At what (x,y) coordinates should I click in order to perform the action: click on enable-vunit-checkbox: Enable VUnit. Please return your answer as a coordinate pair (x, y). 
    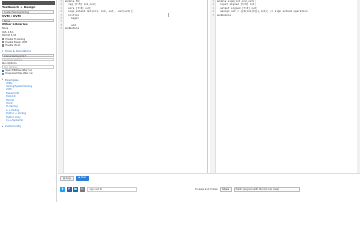
    Looking at the image, I should click on (28, 45).